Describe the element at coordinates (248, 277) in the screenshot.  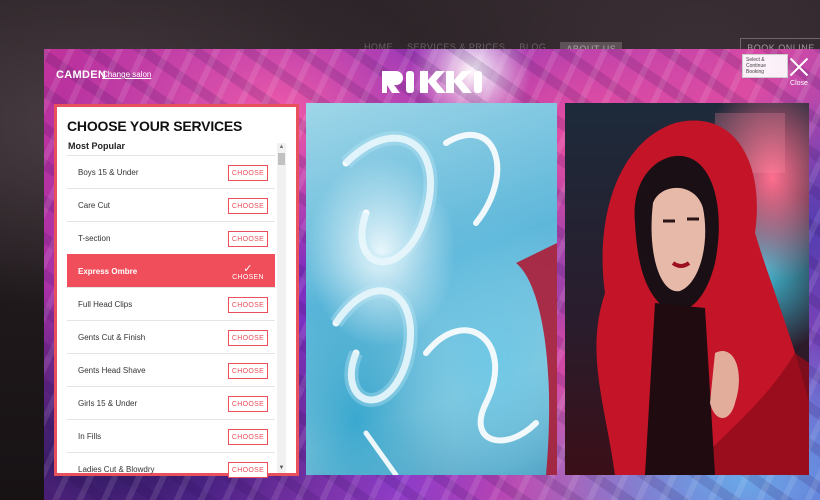
I see `chosen-label: CHOSEN` at that location.